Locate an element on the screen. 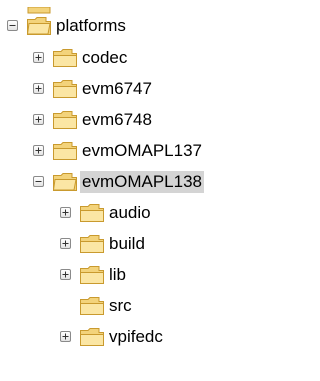 This screenshot has height=381, width=320. tree-item-evmOMAPL137: evmOMAPL137 is located at coordinates (134, 152).